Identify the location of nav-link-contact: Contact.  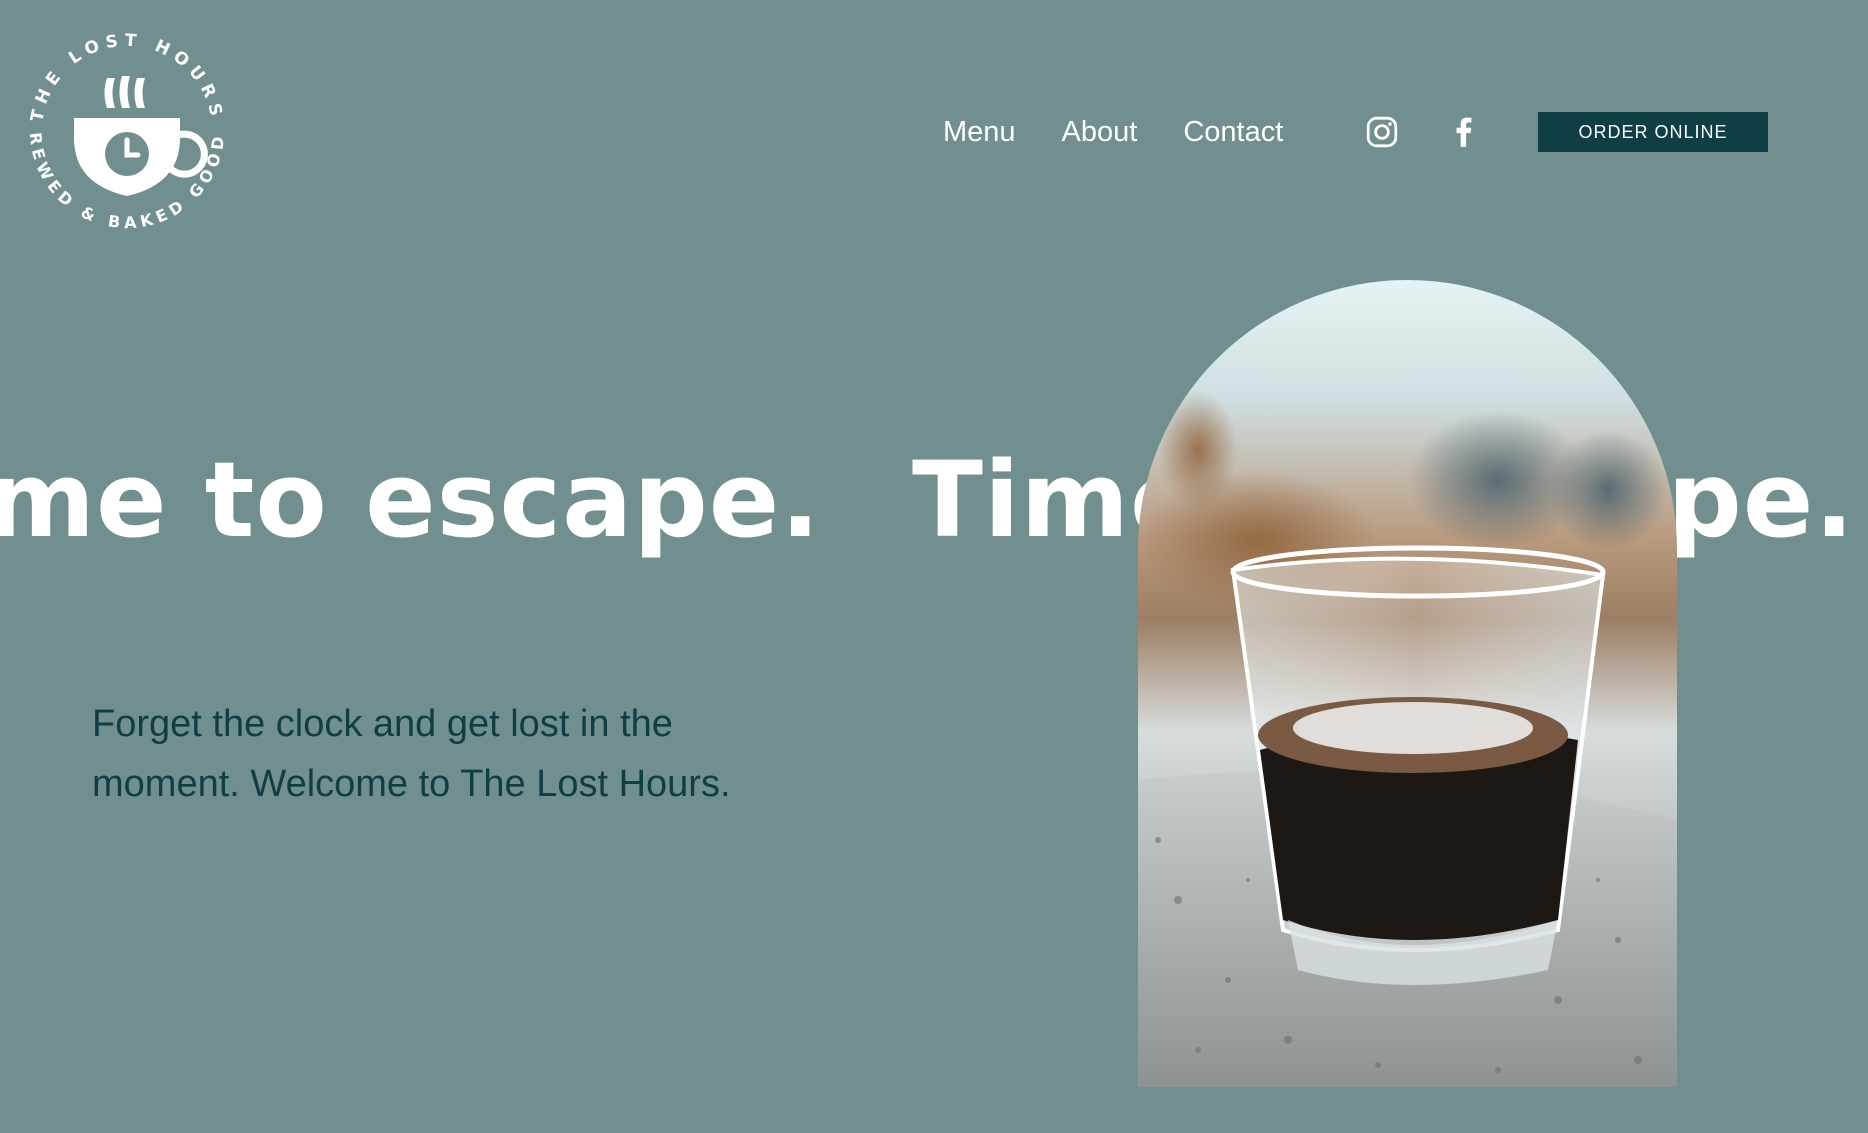
(1233, 132).